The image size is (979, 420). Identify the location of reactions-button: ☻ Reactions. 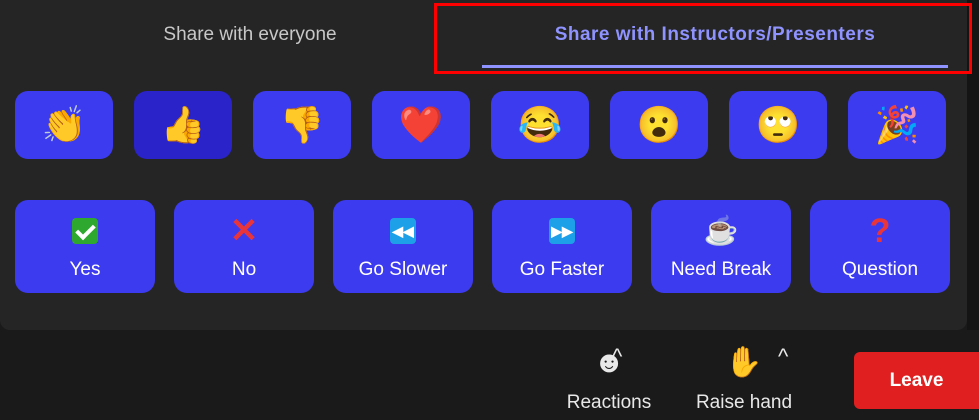
(609, 381).